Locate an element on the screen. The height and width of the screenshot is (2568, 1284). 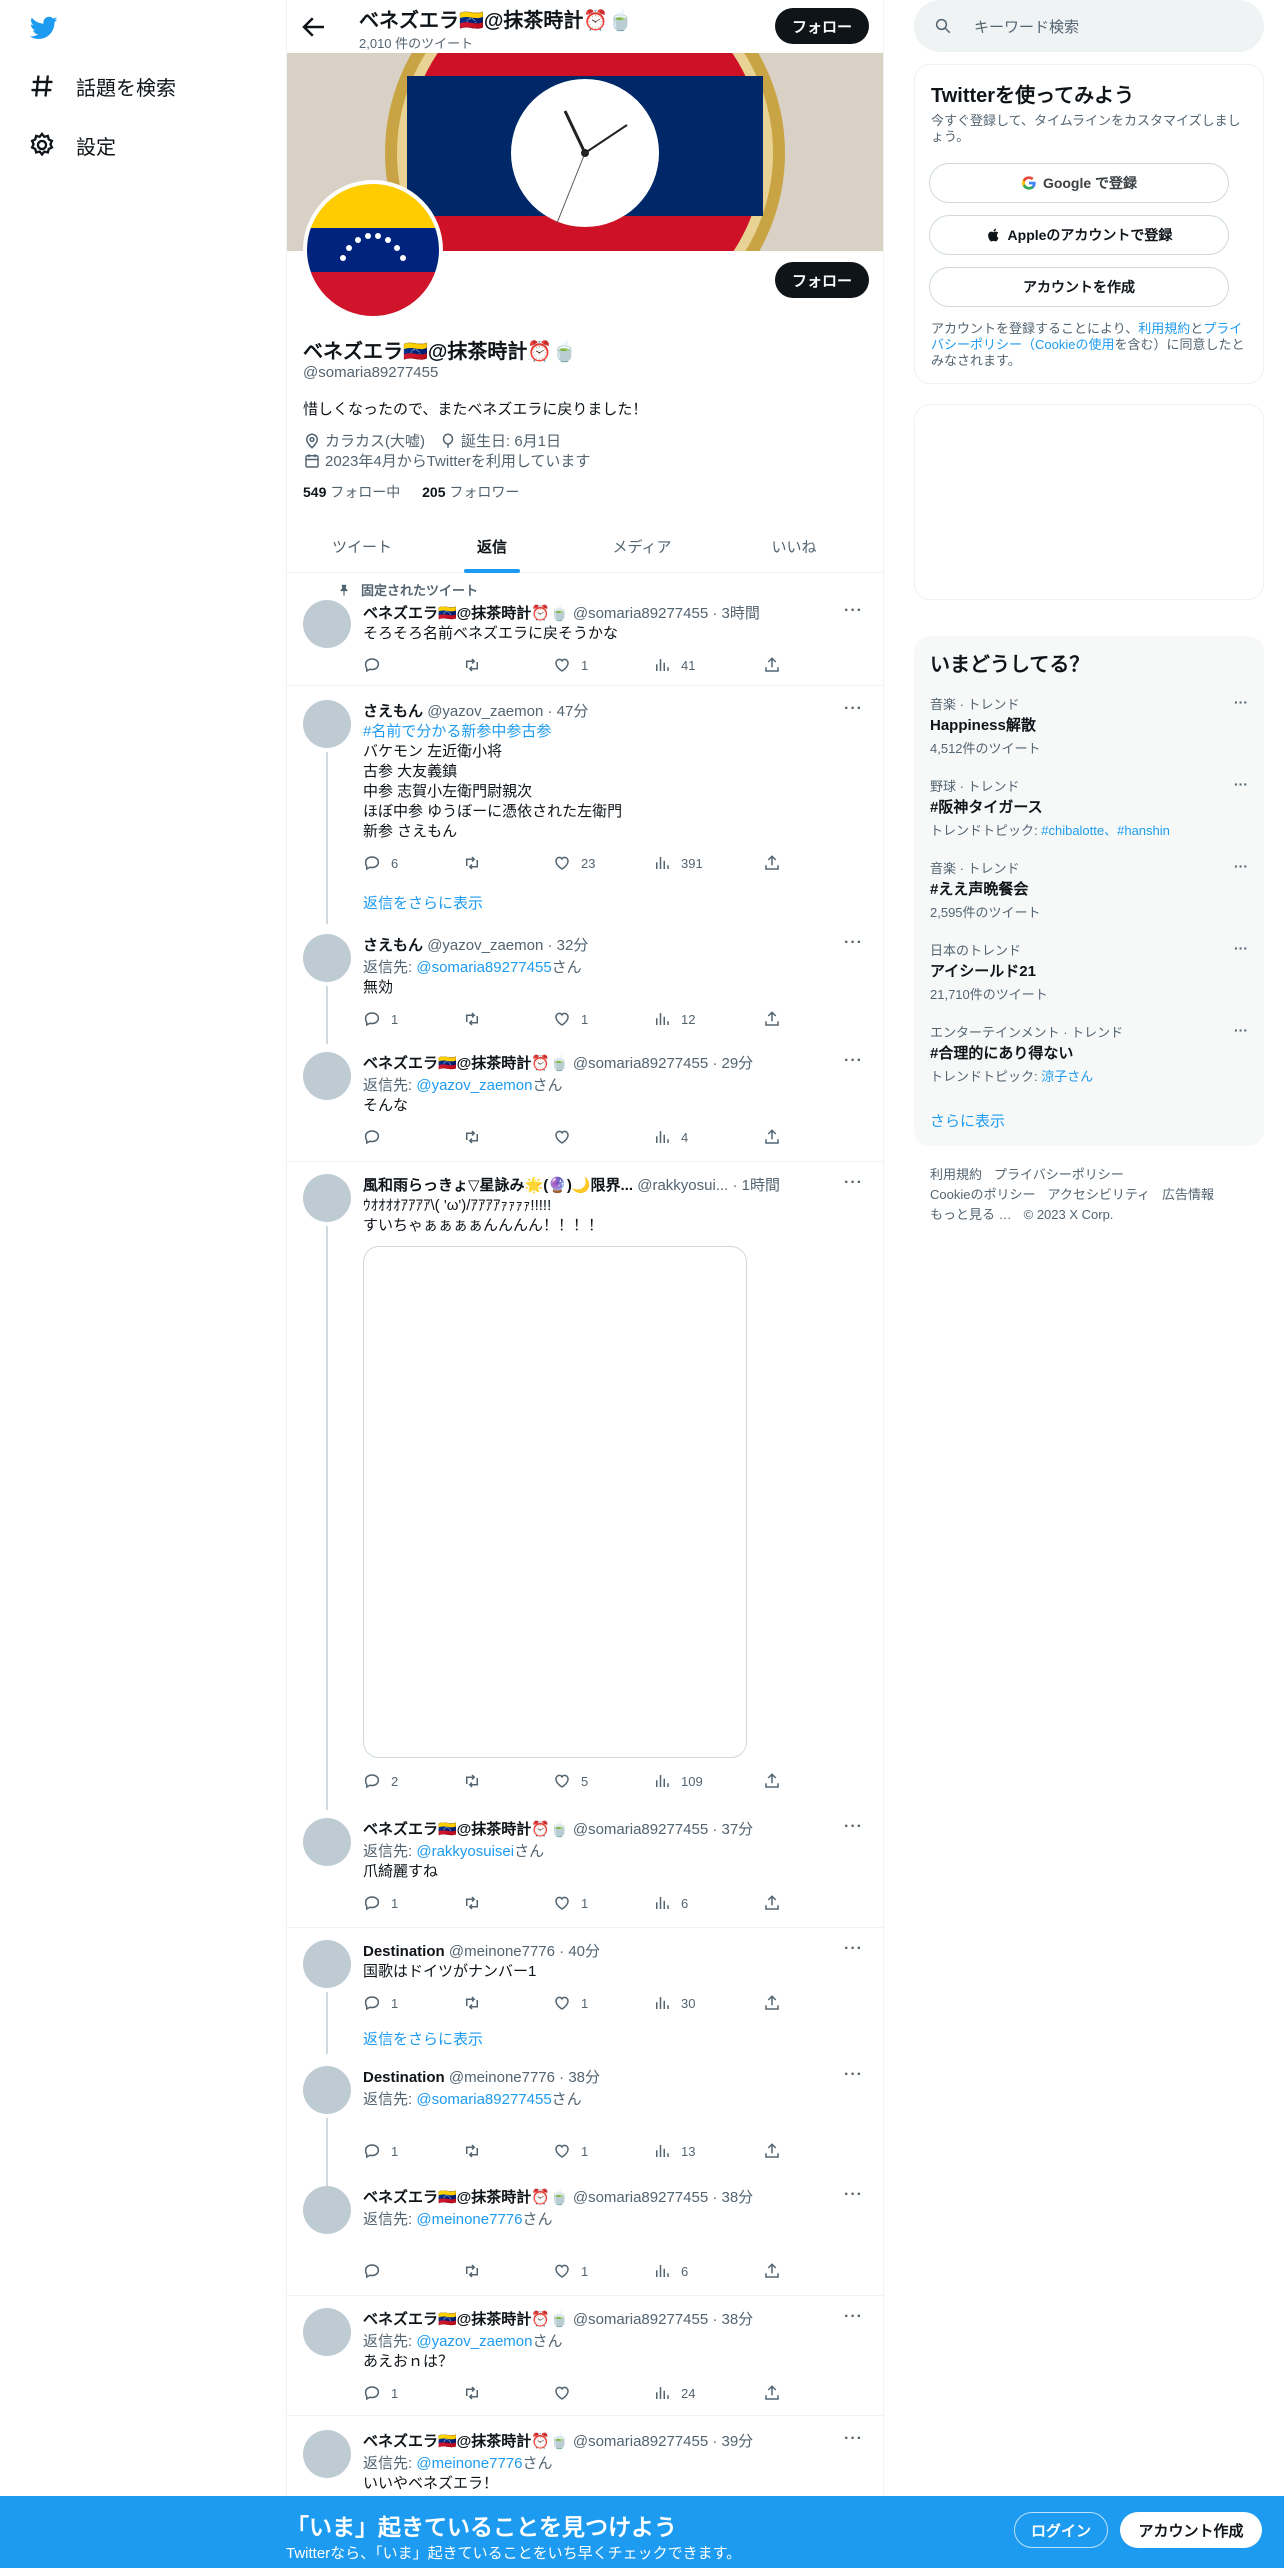
profile-avatar is located at coordinates (373, 250).